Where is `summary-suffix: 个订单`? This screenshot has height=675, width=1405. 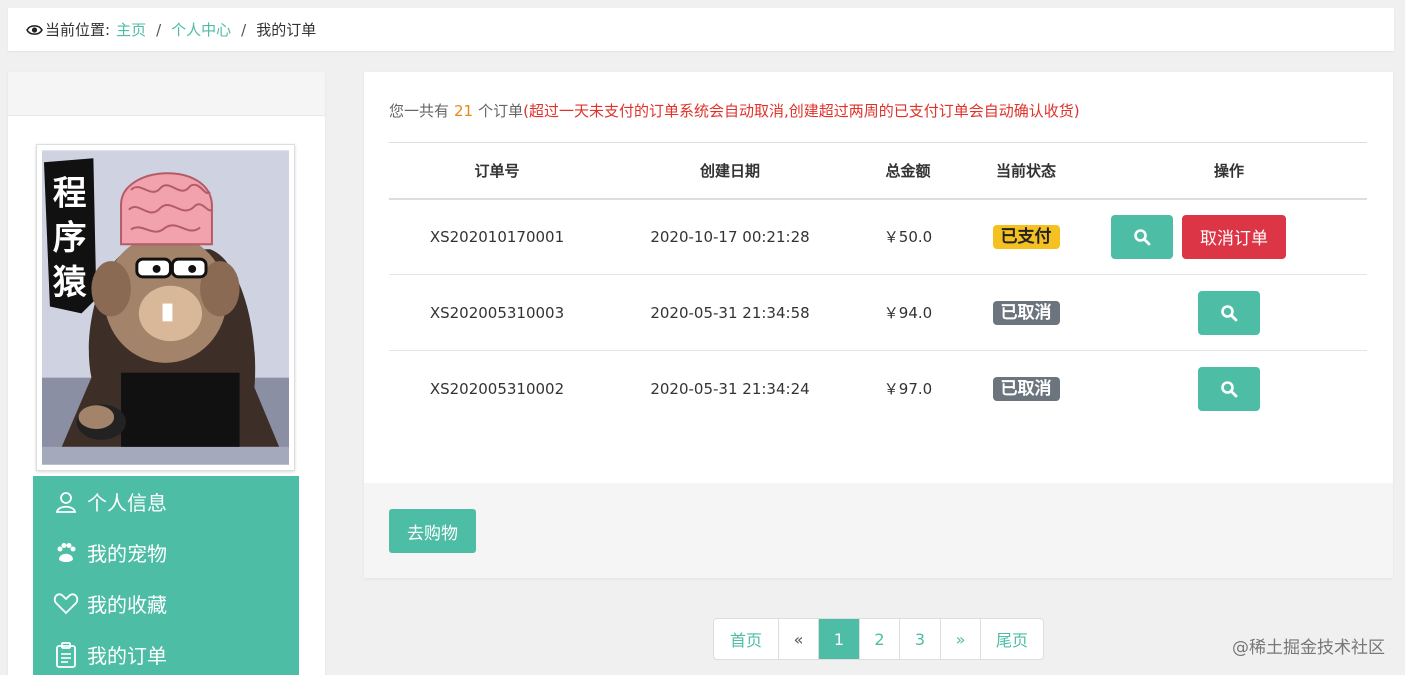 summary-suffix: 个订单 is located at coordinates (501, 111).